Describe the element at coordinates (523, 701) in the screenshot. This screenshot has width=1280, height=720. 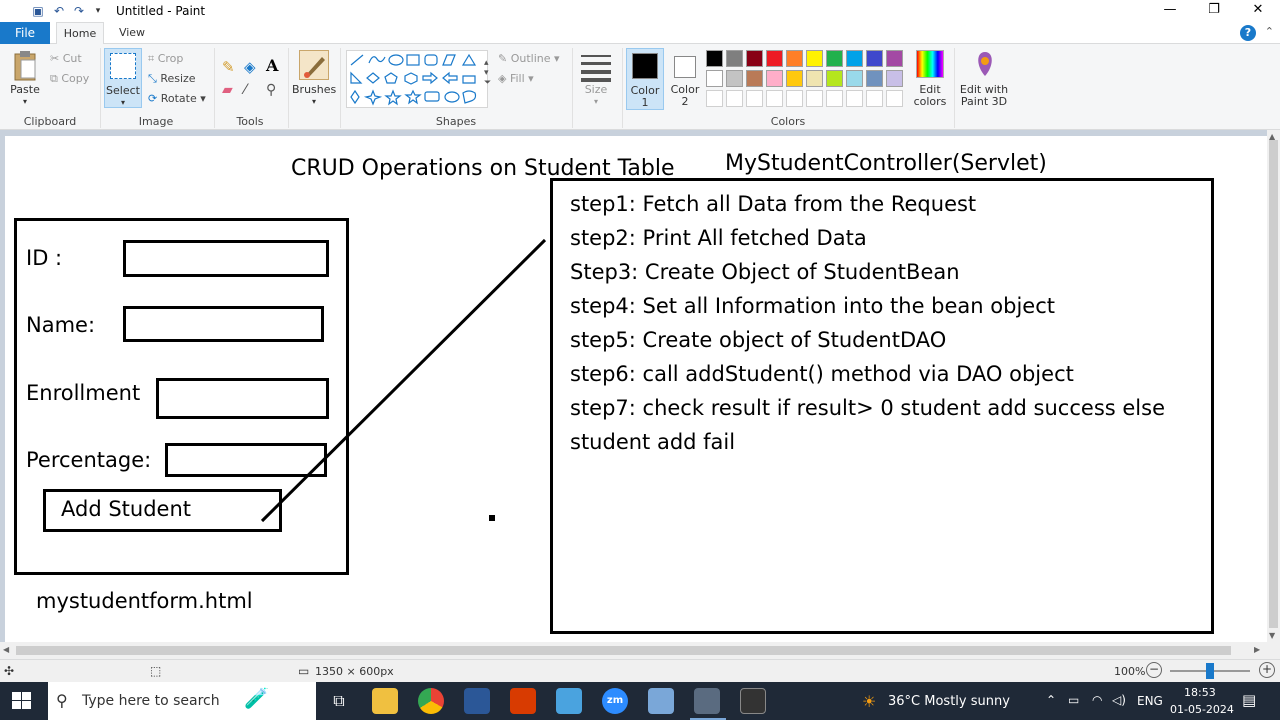
I see `wps-icon` at that location.